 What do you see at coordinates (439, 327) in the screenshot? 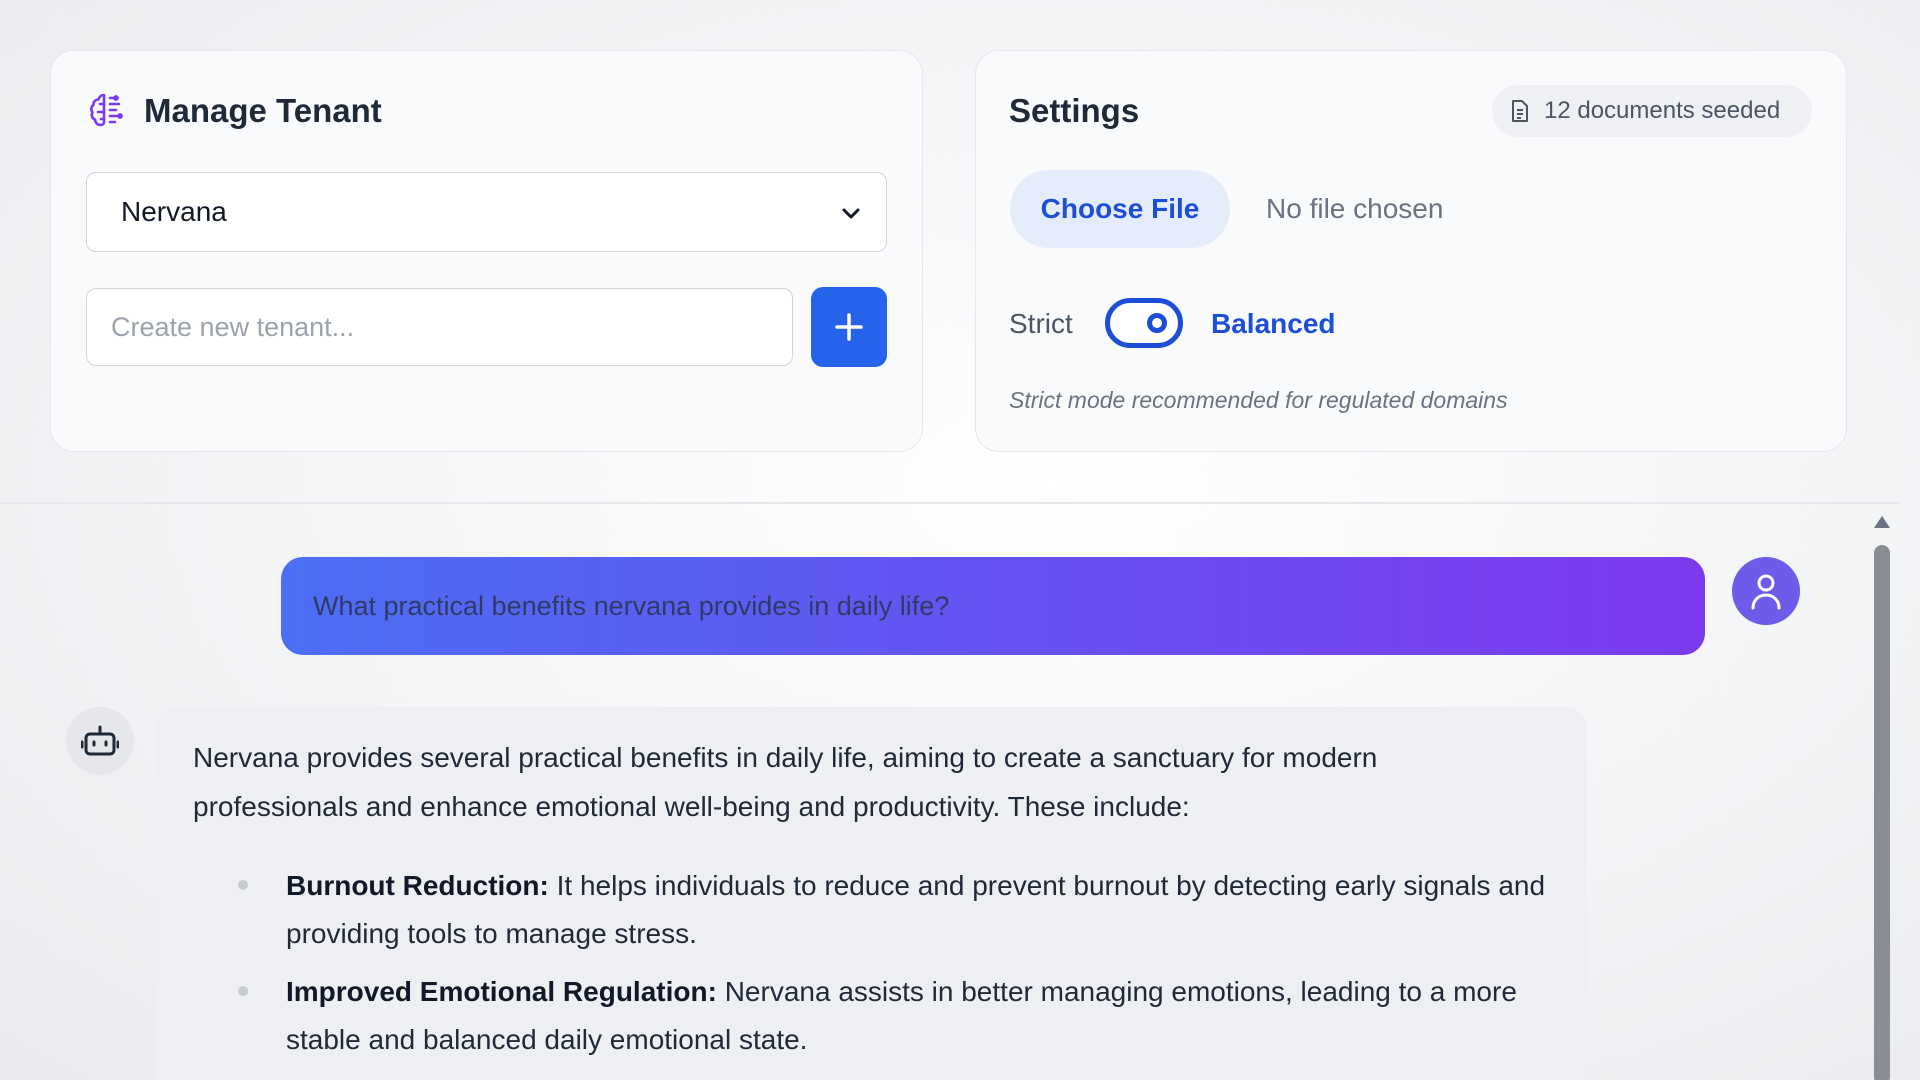
I see `new-tenant-input` at bounding box center [439, 327].